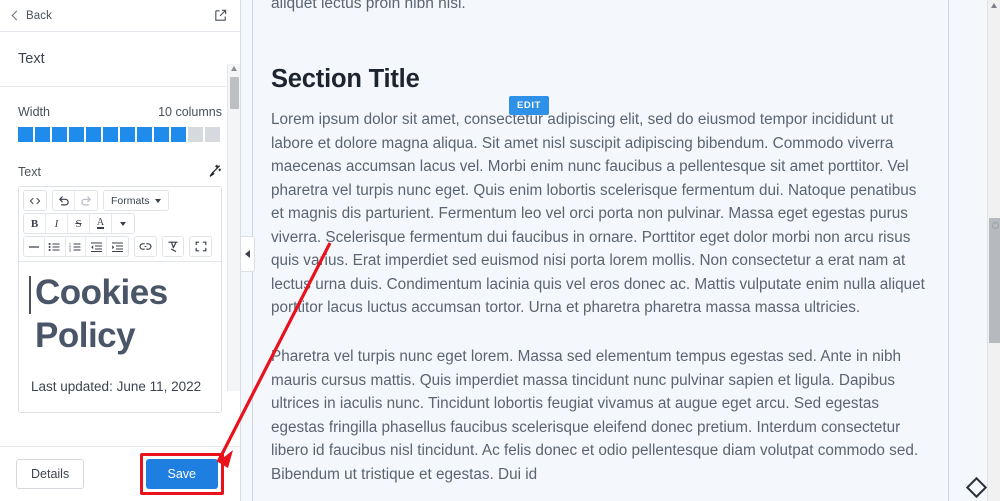  I want to click on save-button: Save, so click(181, 474).